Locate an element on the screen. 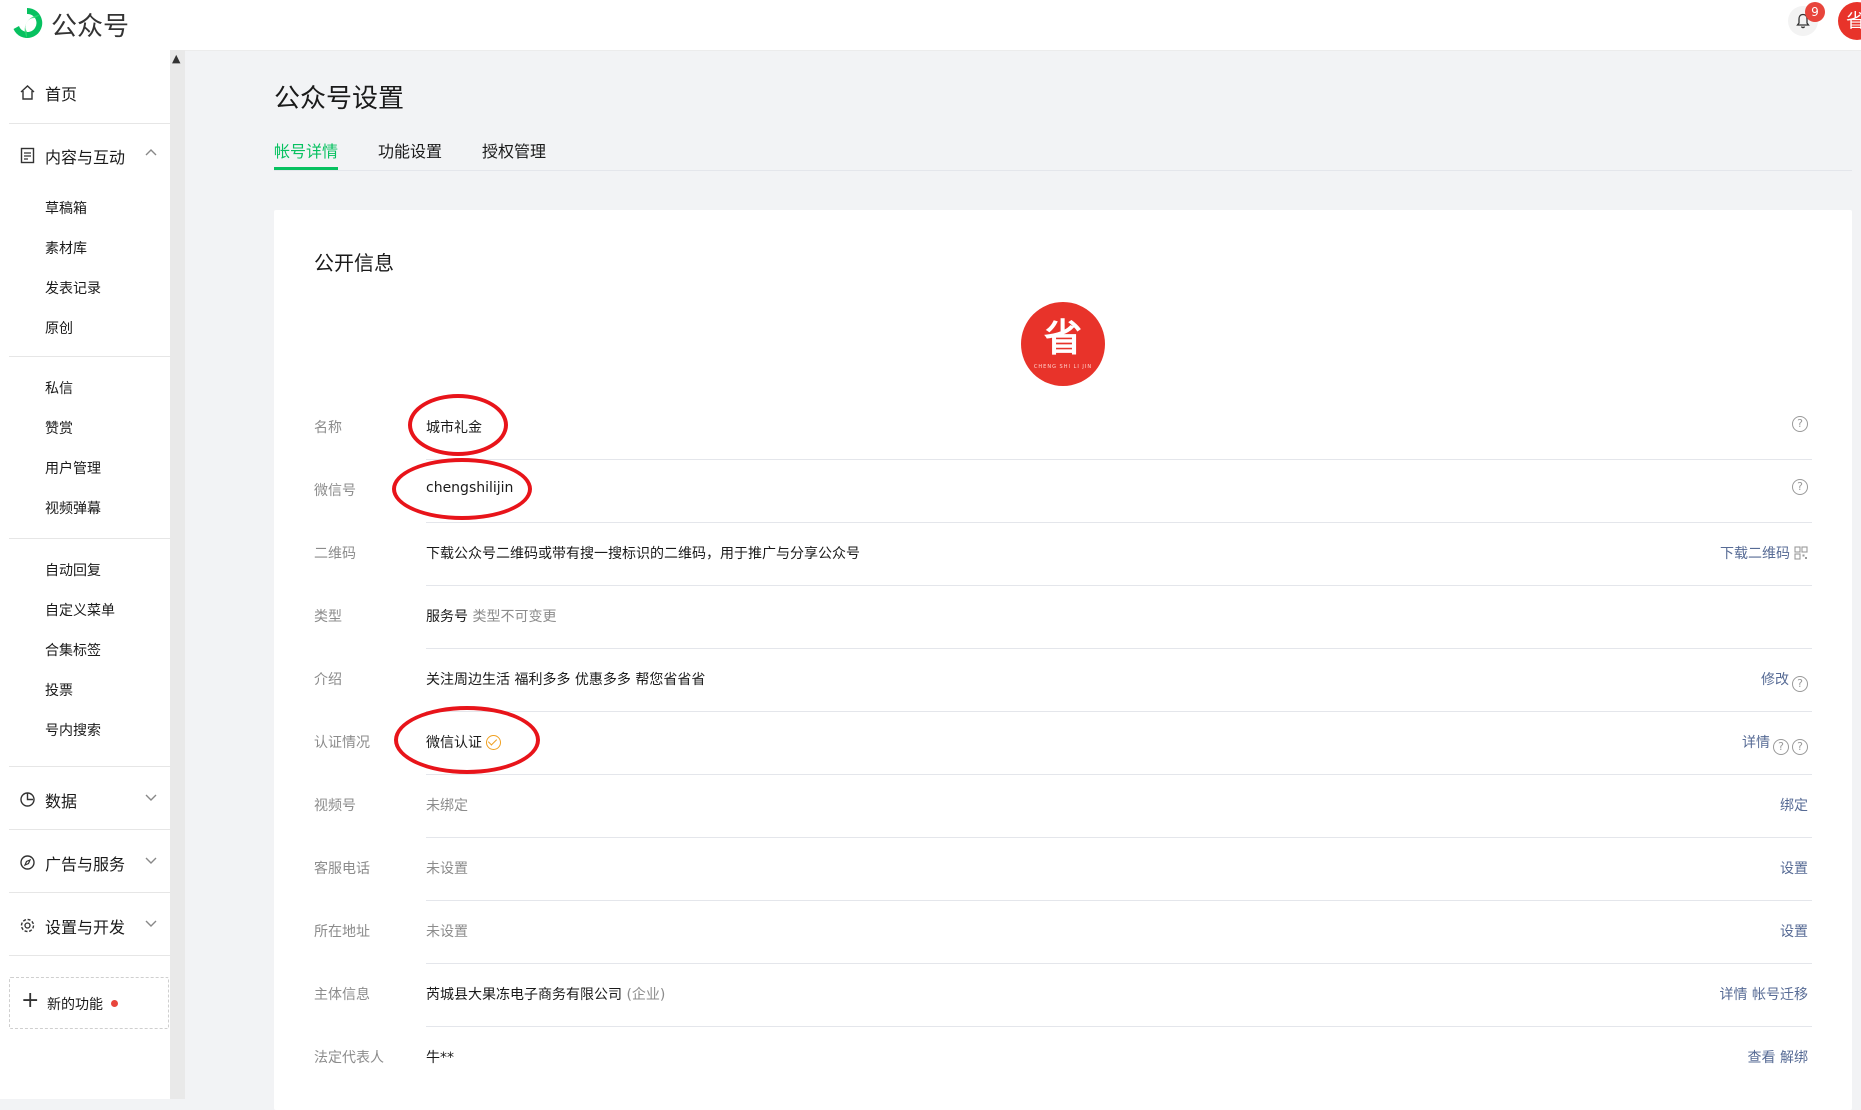 This screenshot has width=1861, height=1110. row-wechat-id: 微信号 chengshilijin ? is located at coordinates (1063, 491).